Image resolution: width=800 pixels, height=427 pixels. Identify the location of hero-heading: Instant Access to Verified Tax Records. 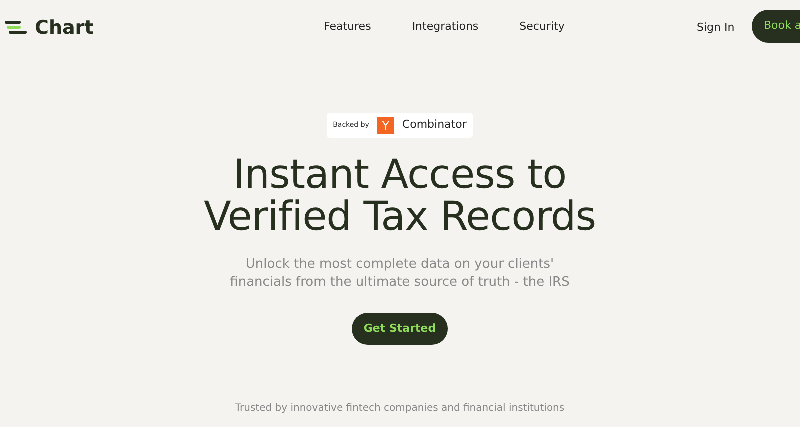
(400, 196).